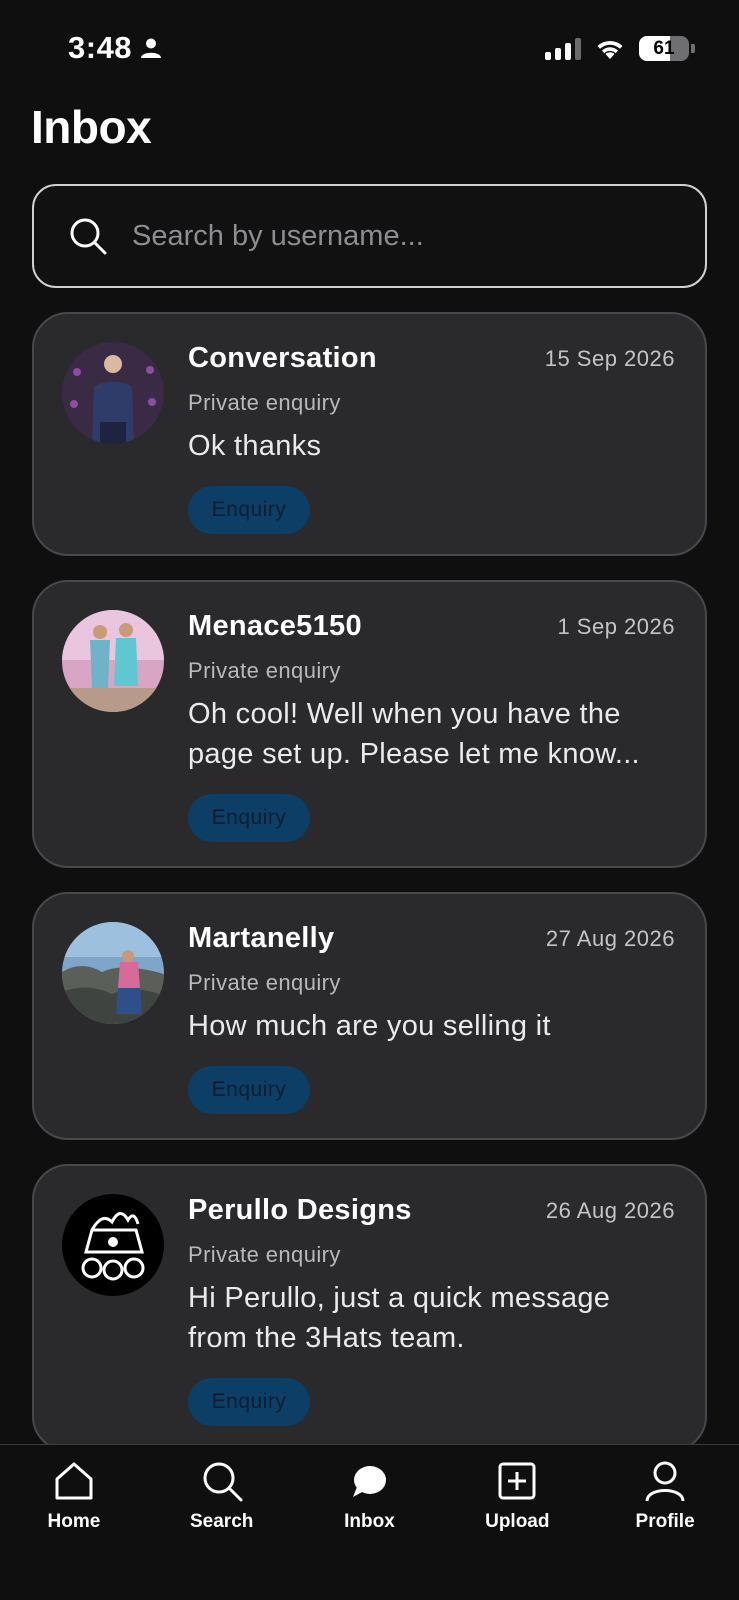  I want to click on nav-label: Upload, so click(517, 1521).